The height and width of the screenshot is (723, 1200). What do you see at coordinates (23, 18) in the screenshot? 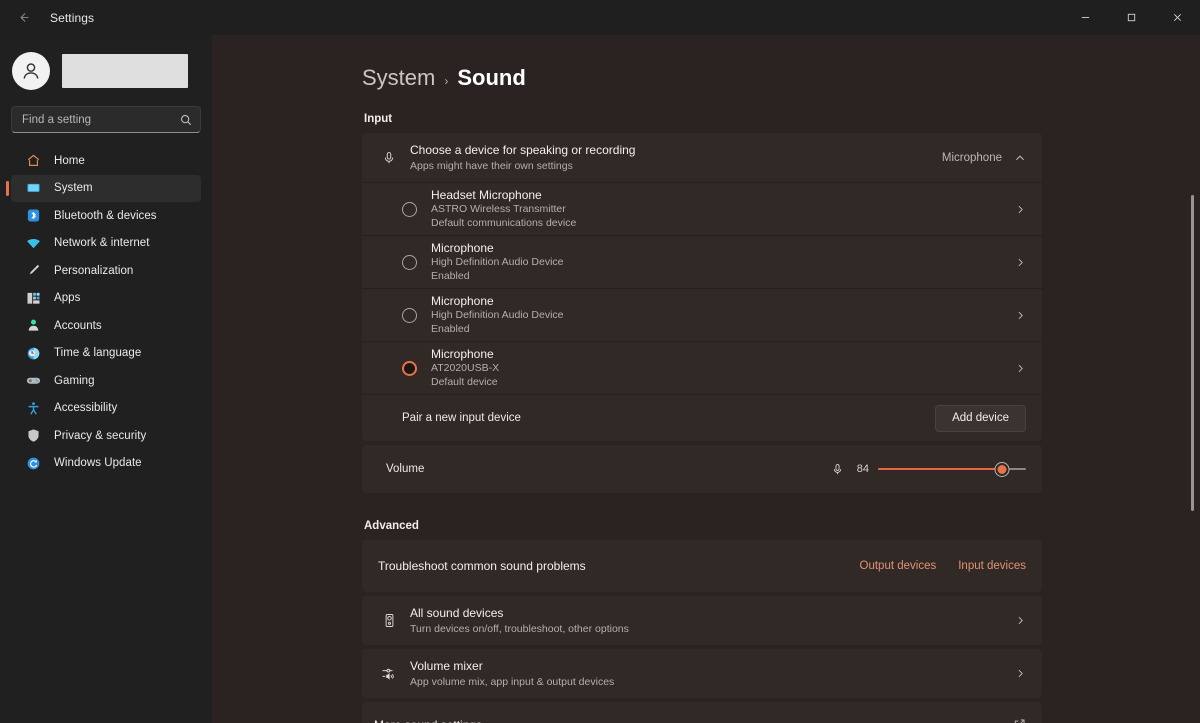
I see `back-button` at bounding box center [23, 18].